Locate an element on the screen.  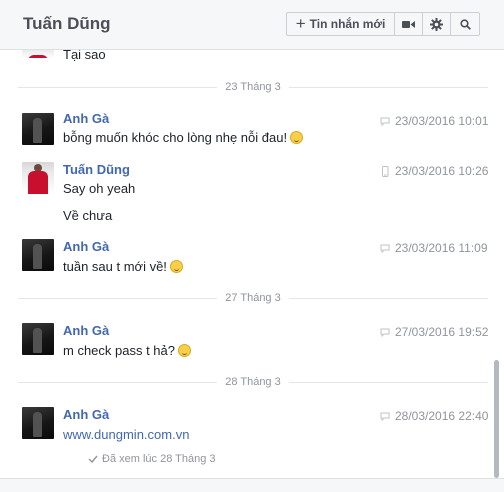
plus-icon: + is located at coordinates (300, 23).